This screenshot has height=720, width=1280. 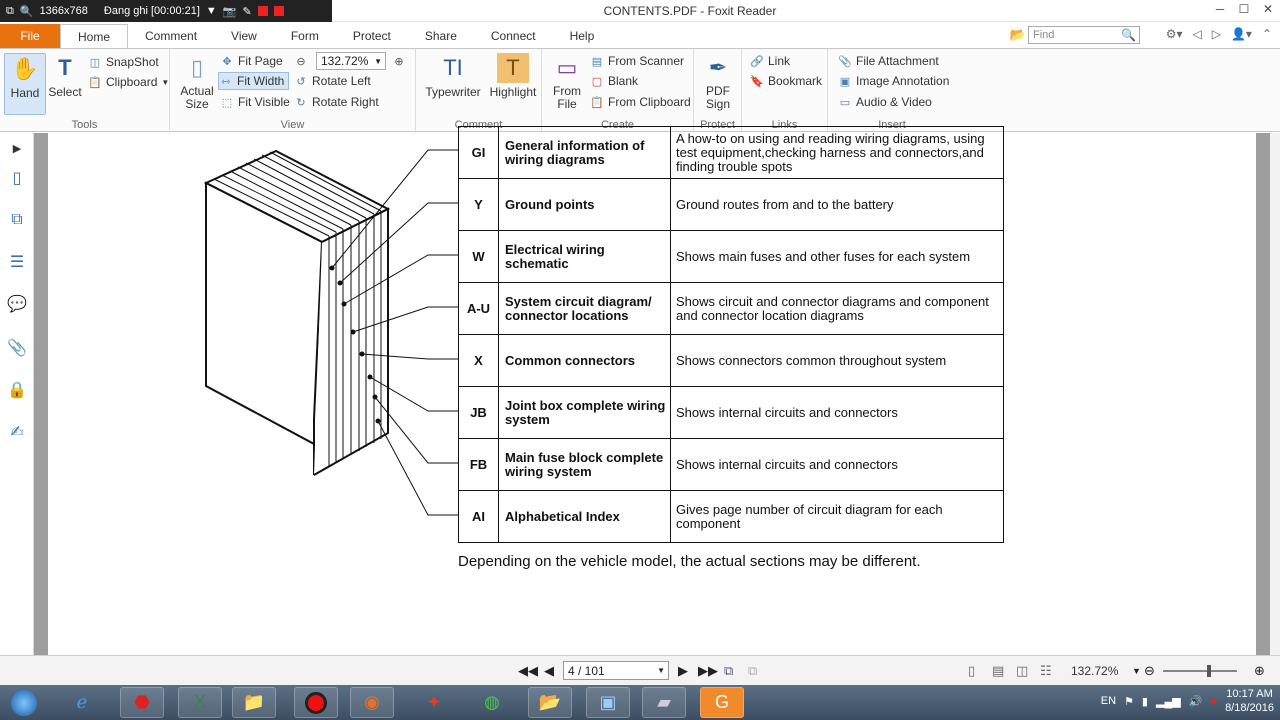 What do you see at coordinates (608, 702) in the screenshot?
I see `screen-icon: ▣` at bounding box center [608, 702].